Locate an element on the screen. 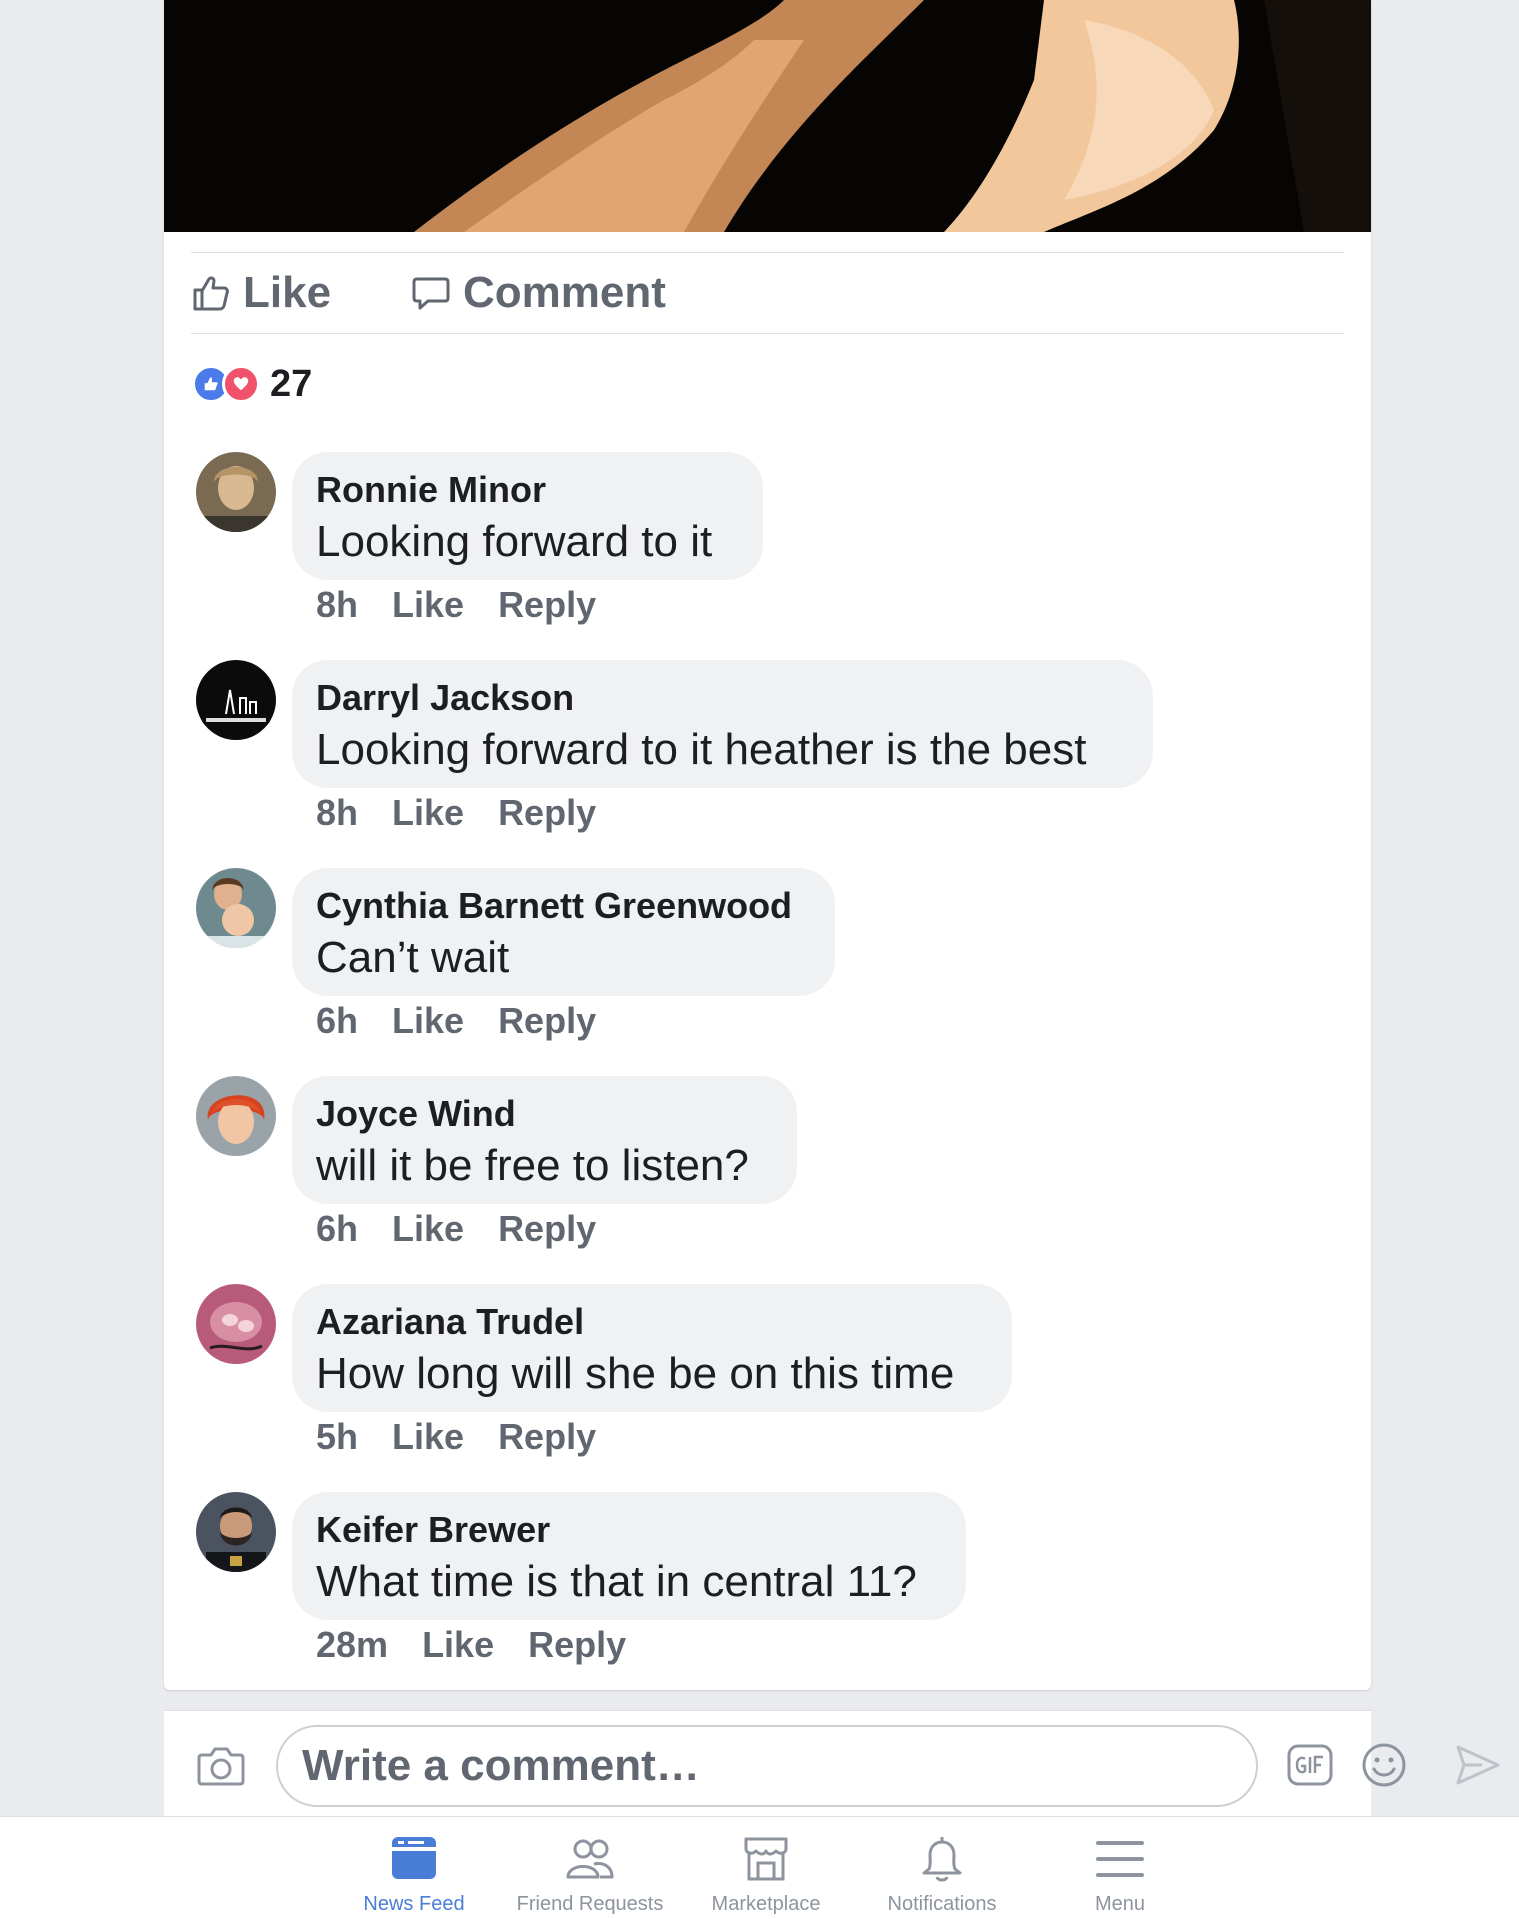 Image resolution: width=1519 pixels, height=1919 pixels. tab-notifications: Notifications is located at coordinates (942, 1874).